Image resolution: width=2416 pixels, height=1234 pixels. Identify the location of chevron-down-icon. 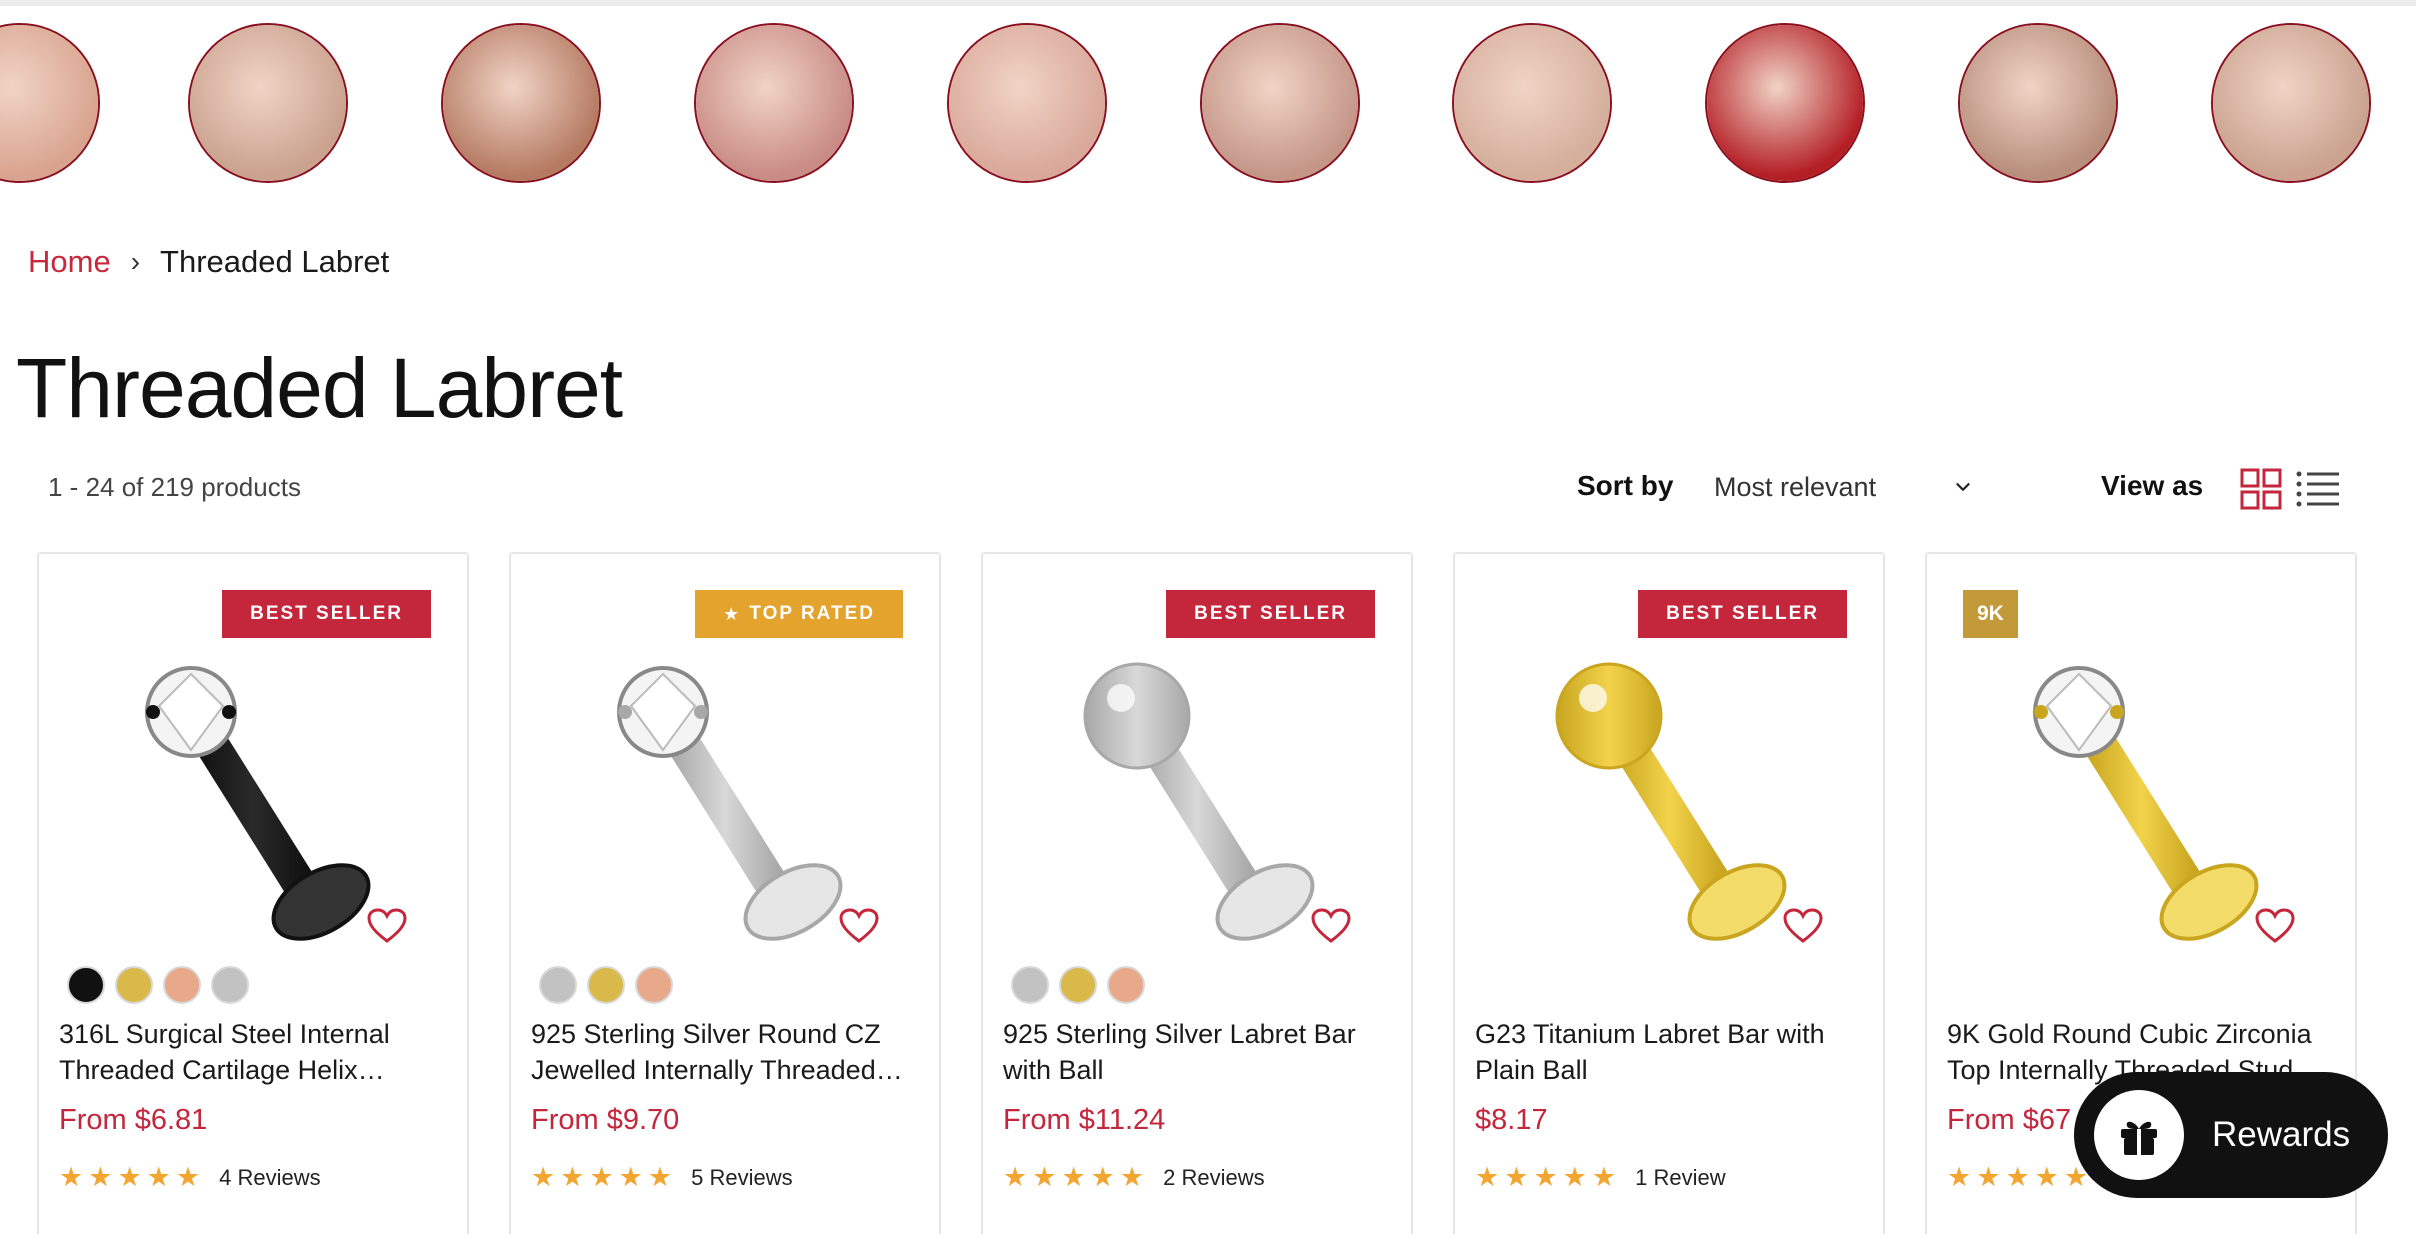
(1963, 487).